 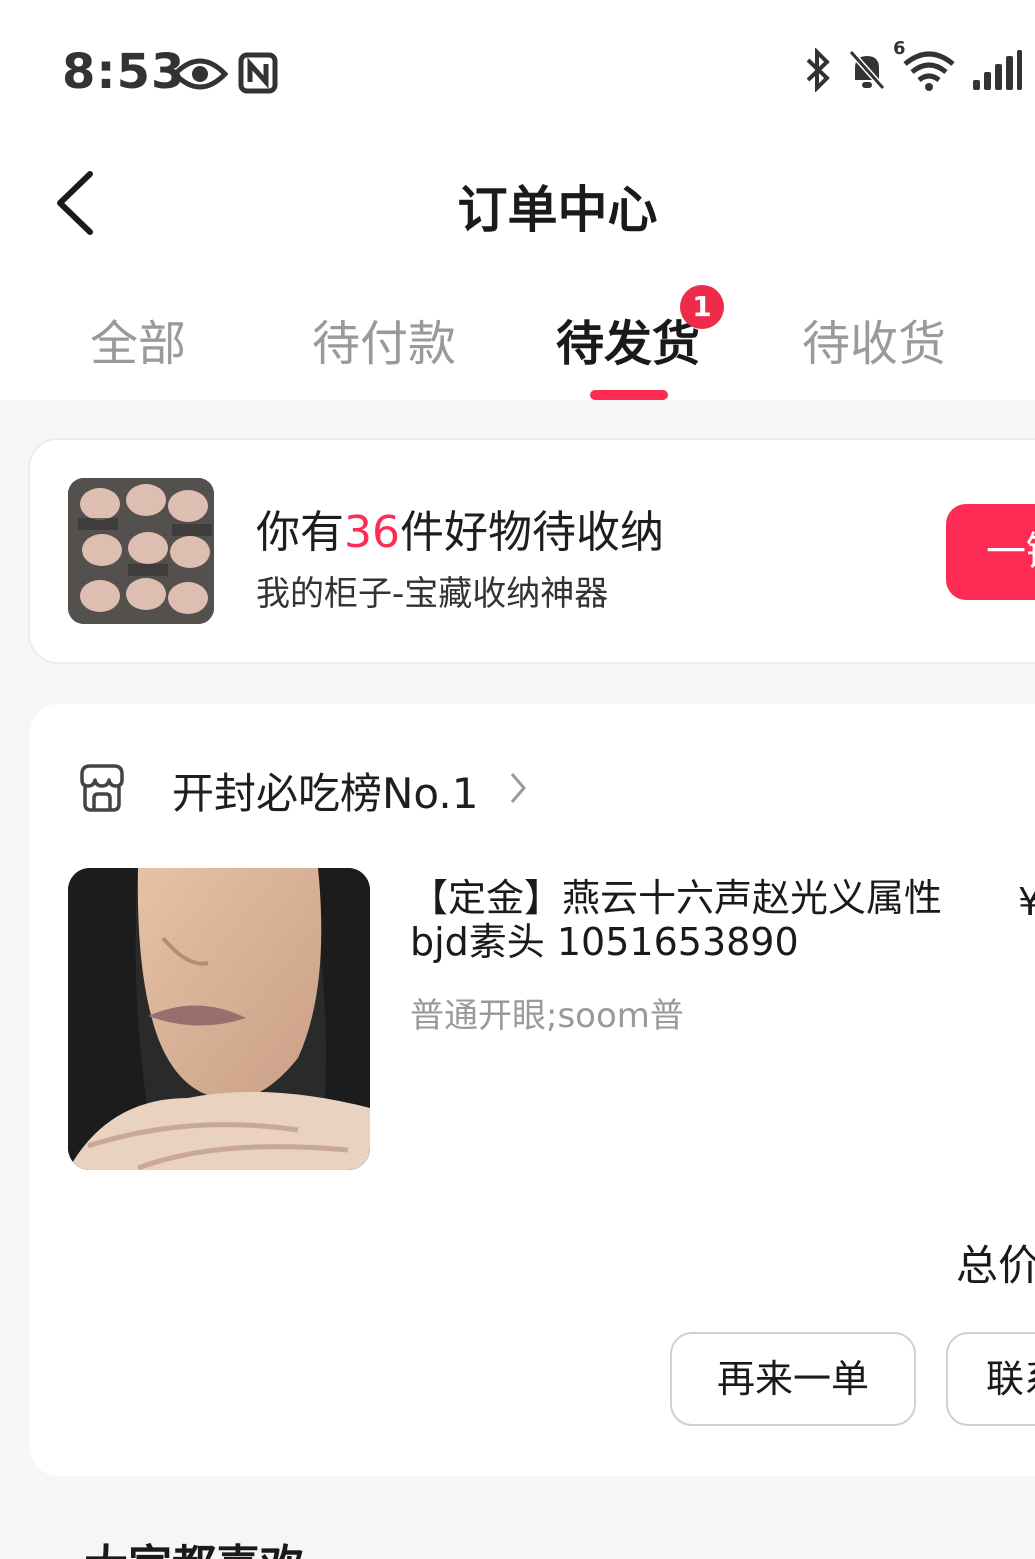 I want to click on chevron-right-icon, so click(x=518, y=790).